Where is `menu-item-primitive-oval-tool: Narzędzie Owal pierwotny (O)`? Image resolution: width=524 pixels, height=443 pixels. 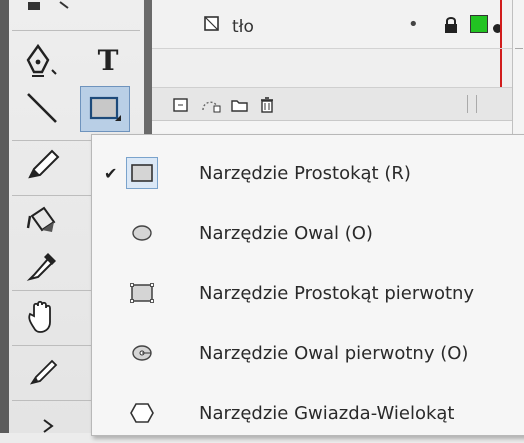 menu-item-primitive-oval-tool: Narzędzie Owal pierwotny (O) is located at coordinates (308, 353).